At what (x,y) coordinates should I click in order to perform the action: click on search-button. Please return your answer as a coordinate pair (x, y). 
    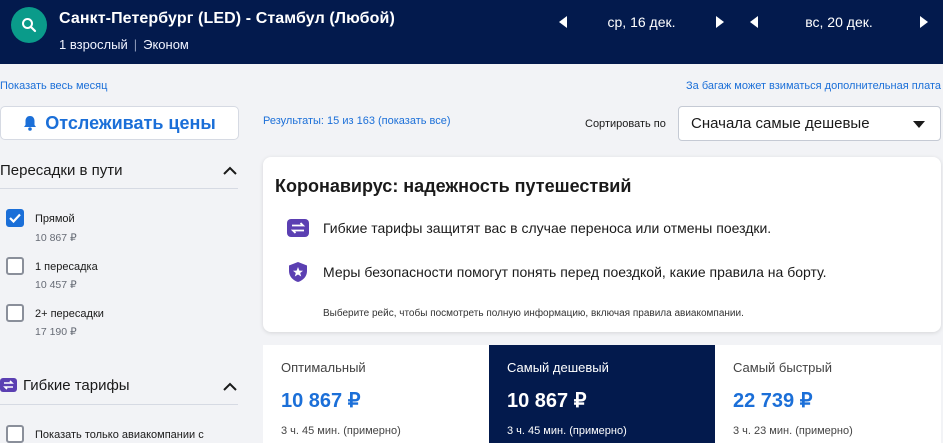
    Looking at the image, I should click on (29, 25).